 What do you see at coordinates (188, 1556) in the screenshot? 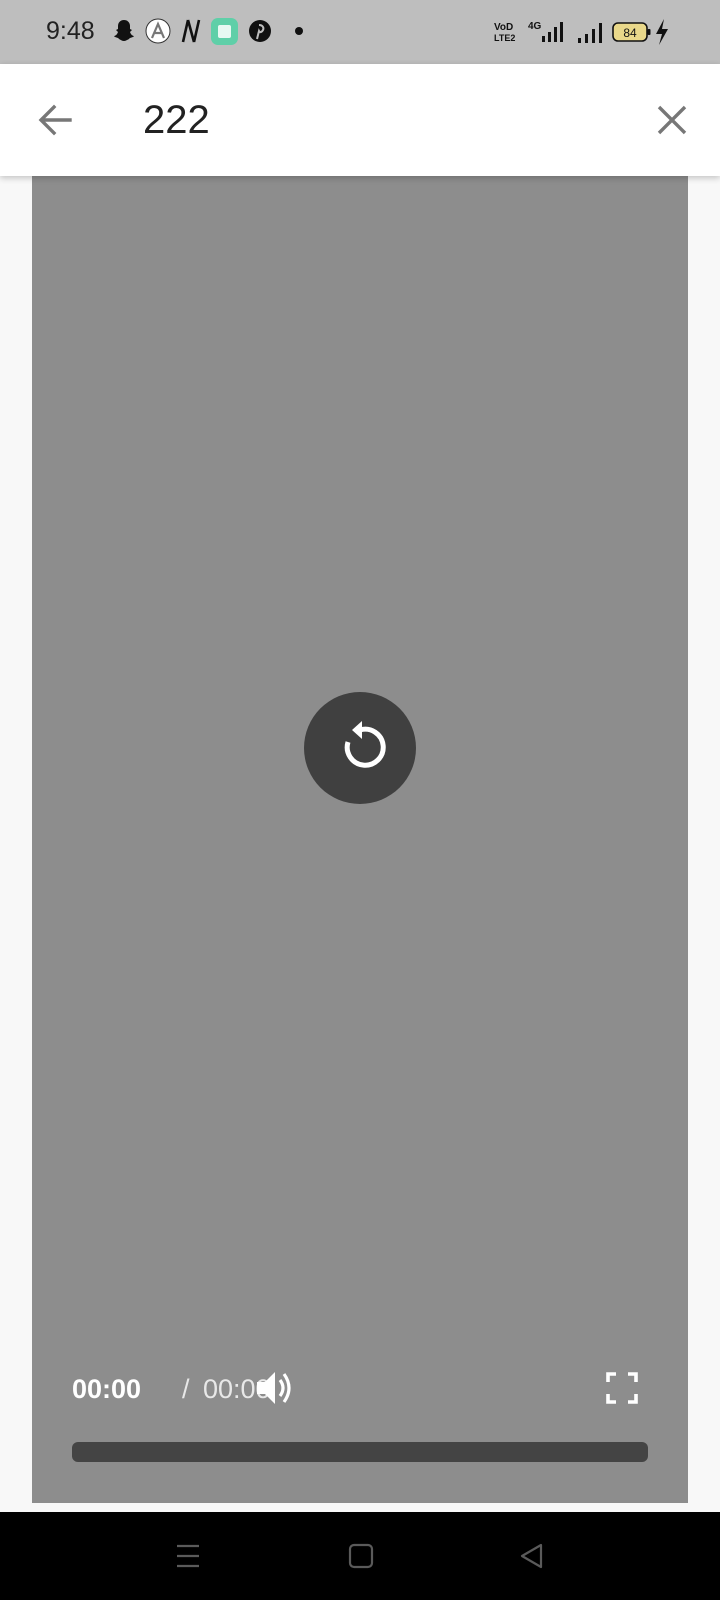
I see `menu-icon` at bounding box center [188, 1556].